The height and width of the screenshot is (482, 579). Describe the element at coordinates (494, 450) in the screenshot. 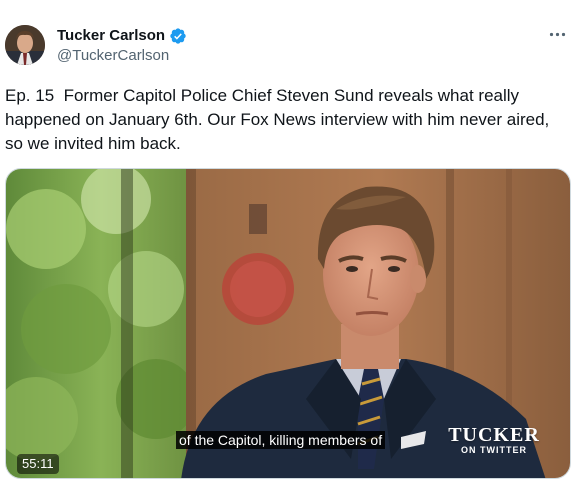

I see `logo-sub-text: ON TWITTER` at that location.